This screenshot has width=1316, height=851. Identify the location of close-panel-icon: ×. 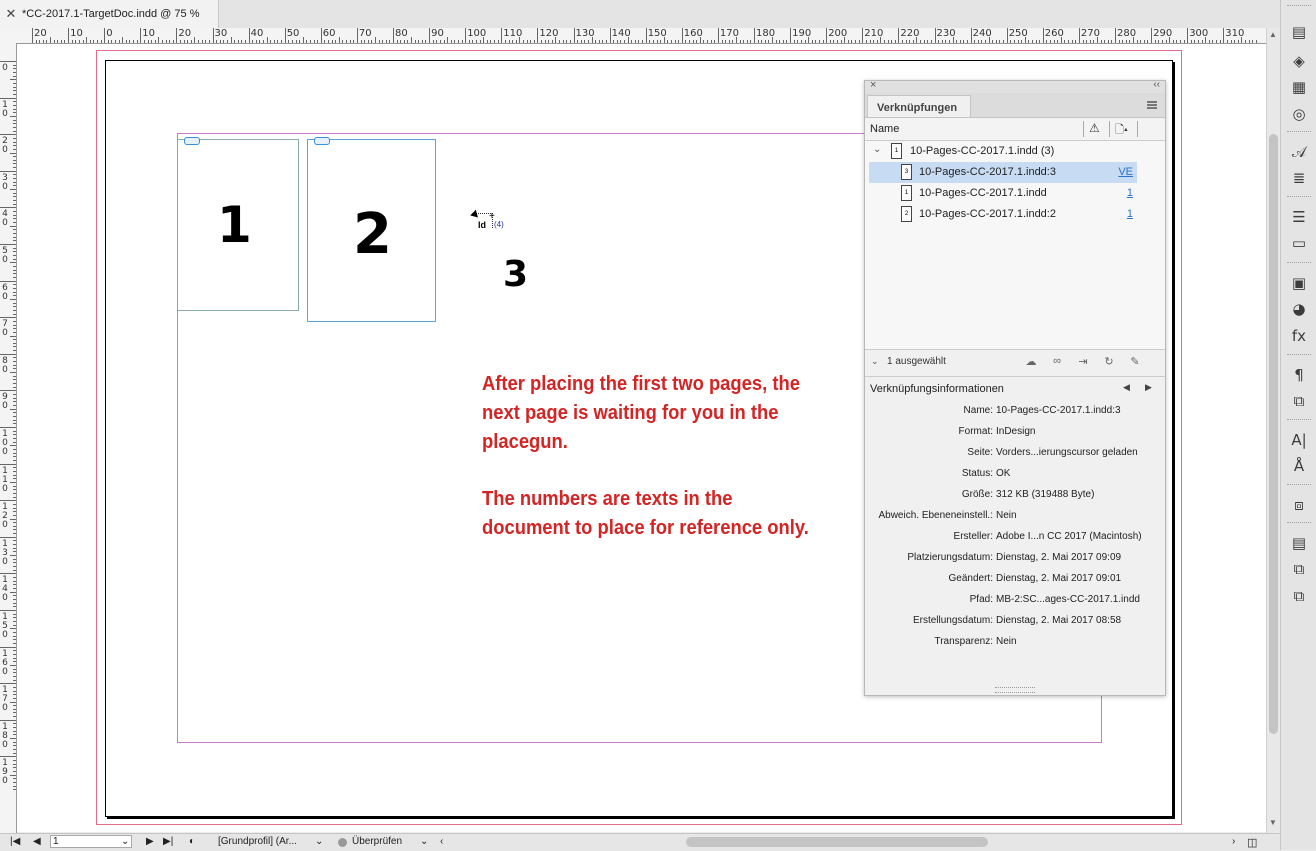
(873, 85).